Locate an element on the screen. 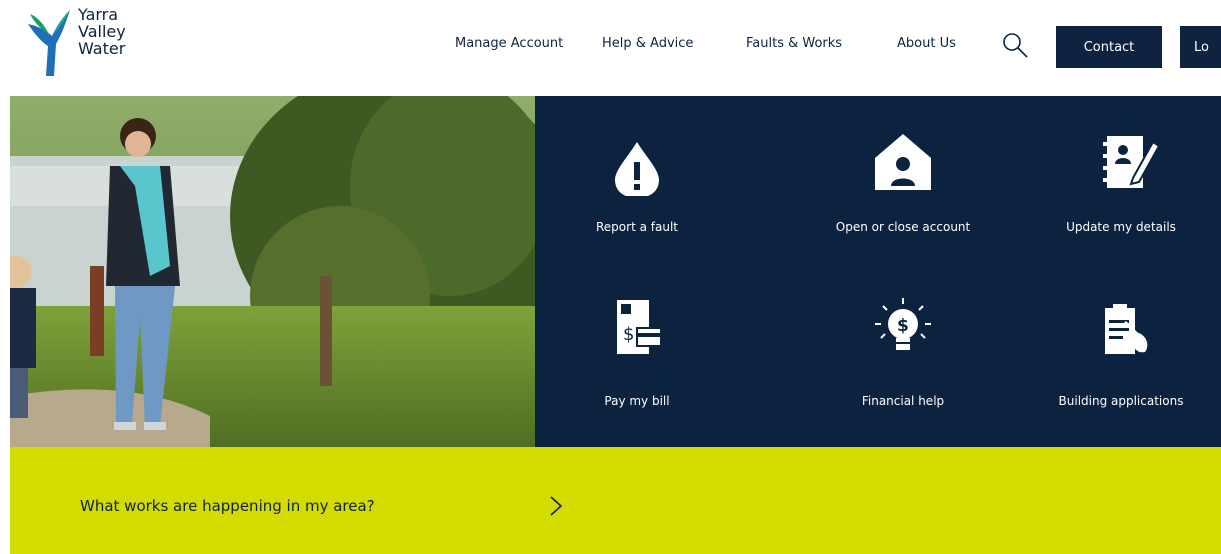 Image resolution: width=1221 pixels, height=554 pixels. tile-label: Financial help is located at coordinates (903, 401).